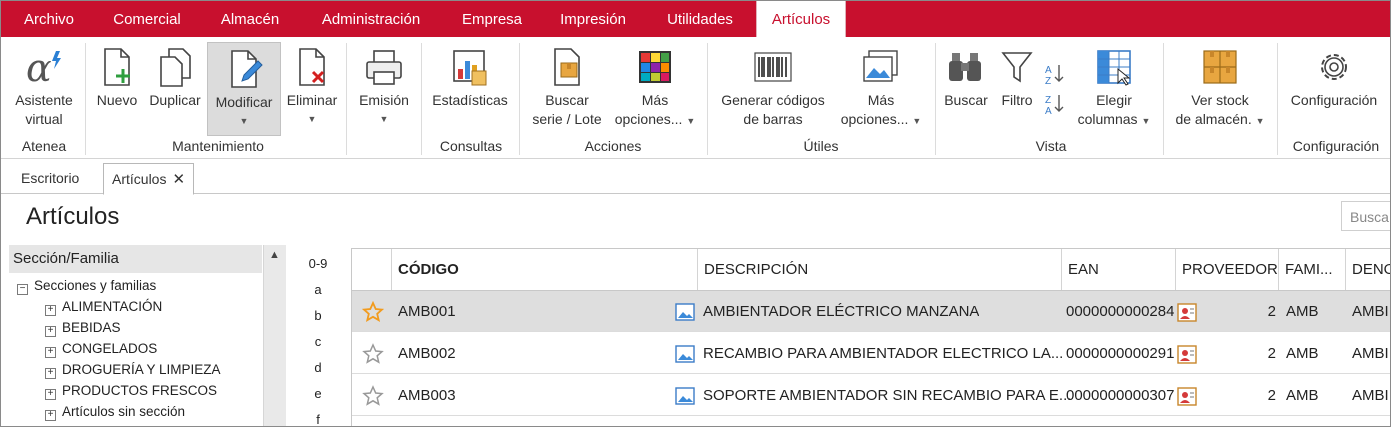  Describe the element at coordinates (250, 19) in the screenshot. I see `menu-tab-almacen: Almacén` at that location.